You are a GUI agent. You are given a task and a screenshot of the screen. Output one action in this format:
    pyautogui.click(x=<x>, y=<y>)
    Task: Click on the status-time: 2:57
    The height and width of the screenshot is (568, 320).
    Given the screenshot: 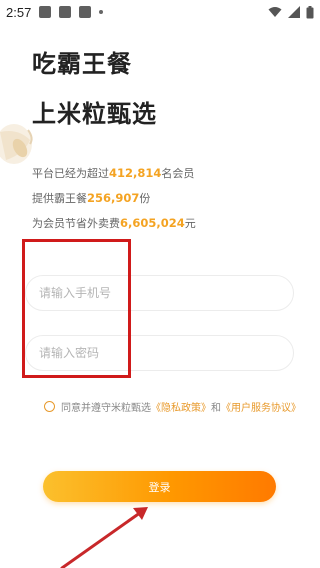 What is the action you would take?
    pyautogui.click(x=19, y=12)
    